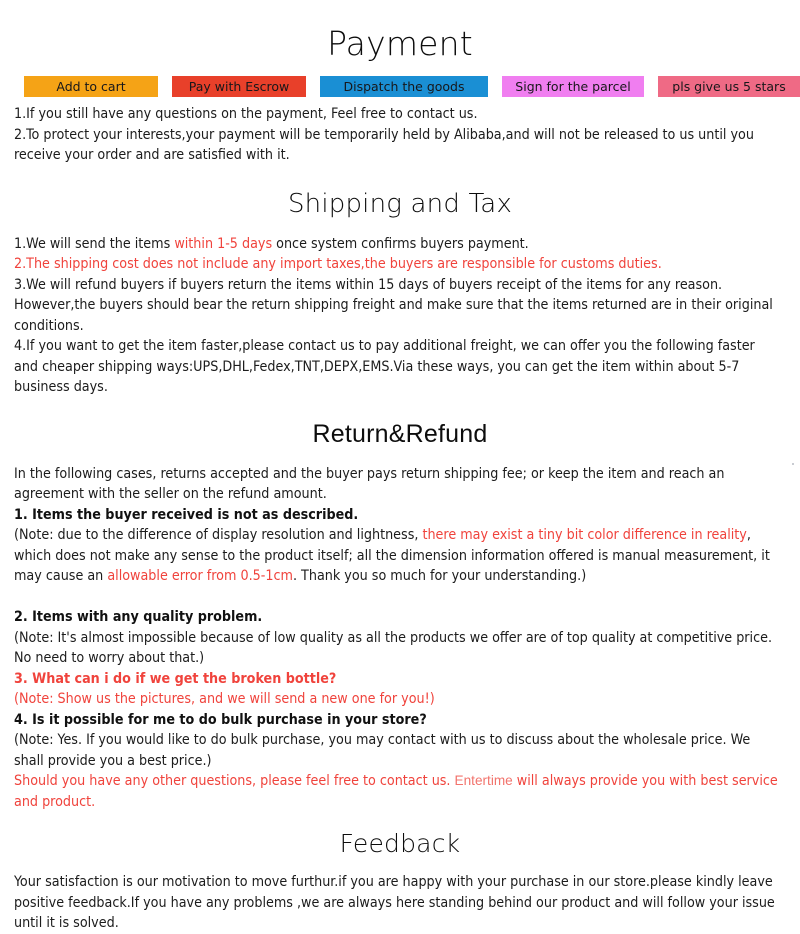 This screenshot has width=800, height=934. I want to click on payment-step-pls-give-us-5-stars: pls give us 5 stars, so click(729, 86).